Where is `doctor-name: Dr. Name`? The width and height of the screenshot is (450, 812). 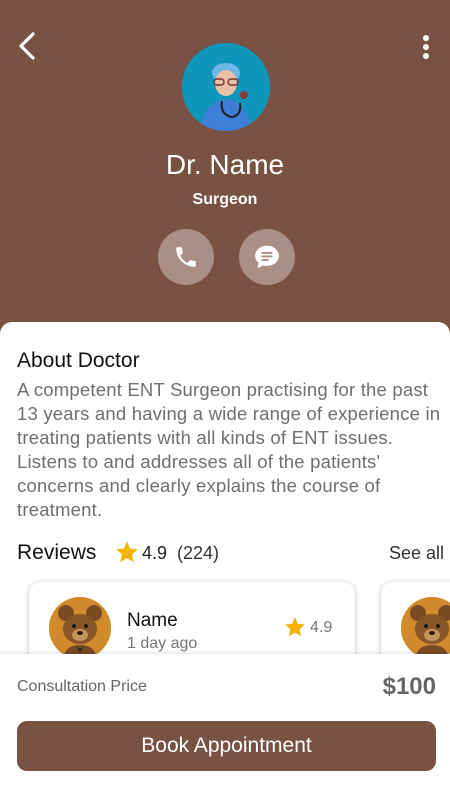
doctor-name: Dr. Name is located at coordinates (225, 164).